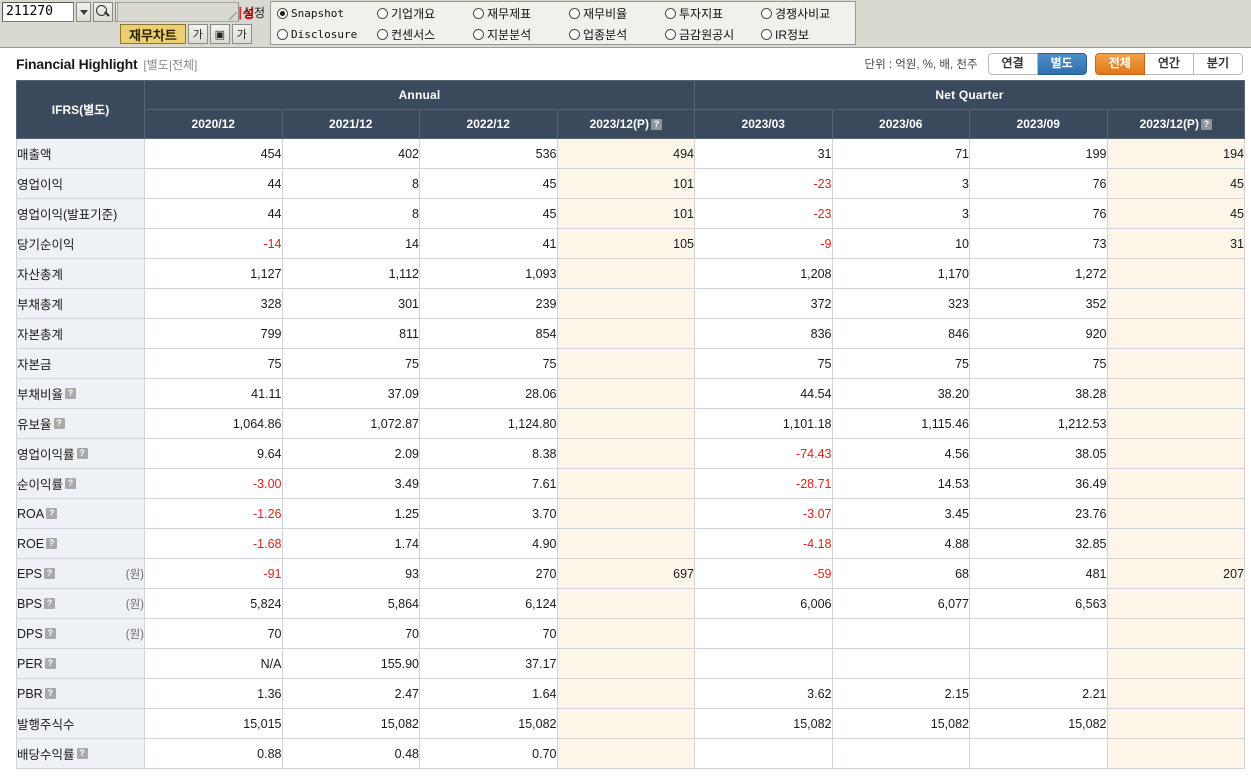 This screenshot has width=1251, height=781. What do you see at coordinates (488, 124) in the screenshot?
I see `table-column-header-2: 2022/12` at bounding box center [488, 124].